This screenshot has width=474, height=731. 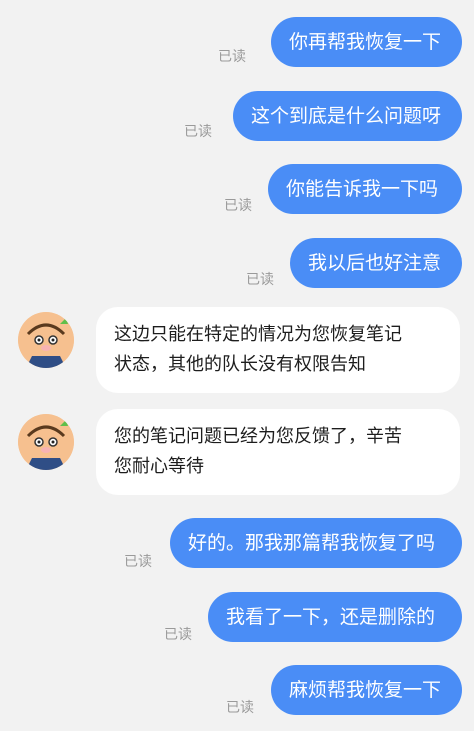 What do you see at coordinates (335, 617) in the screenshot?
I see `outgoing-message: 我看了一下，还是删除的` at bounding box center [335, 617].